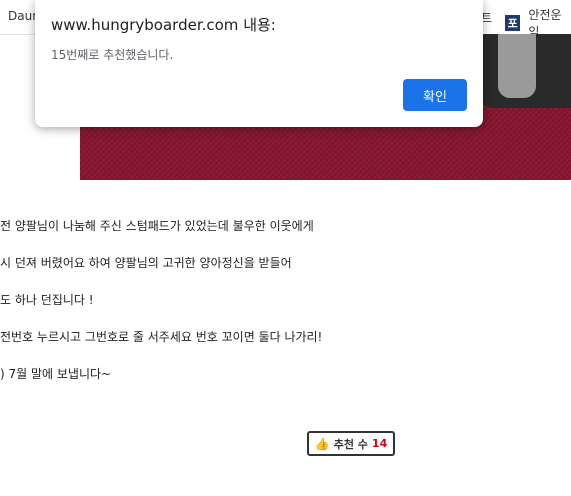  What do you see at coordinates (56, 374) in the screenshot?
I see `article-line: ) 7월 말에 보냅니다~` at bounding box center [56, 374].